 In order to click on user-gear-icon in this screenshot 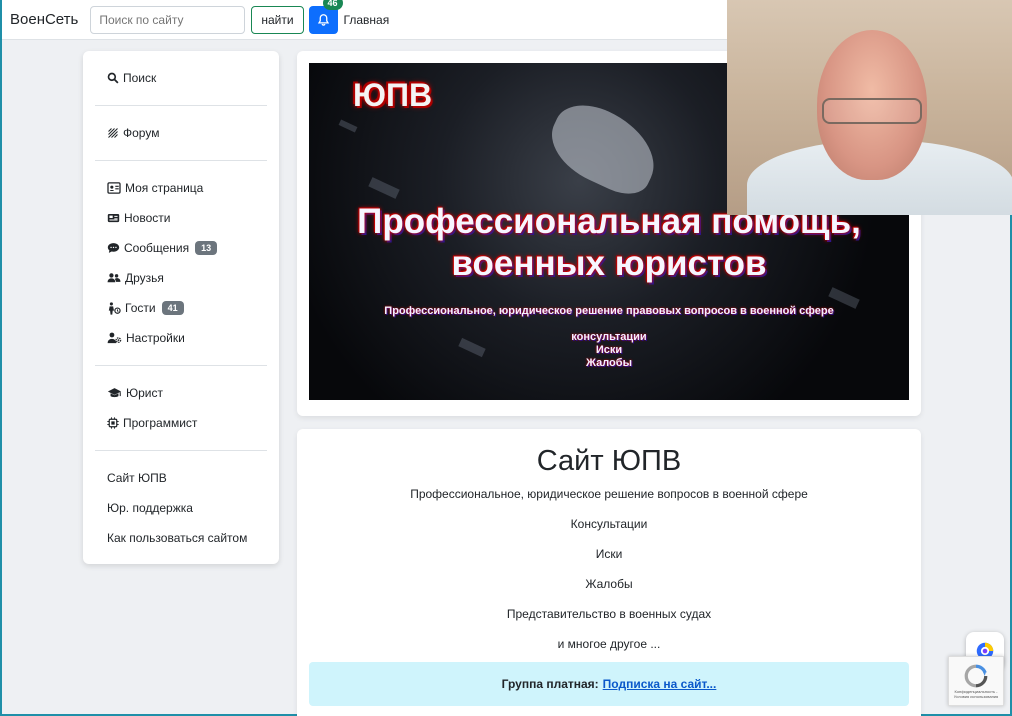, I will do `click(114, 338)`.